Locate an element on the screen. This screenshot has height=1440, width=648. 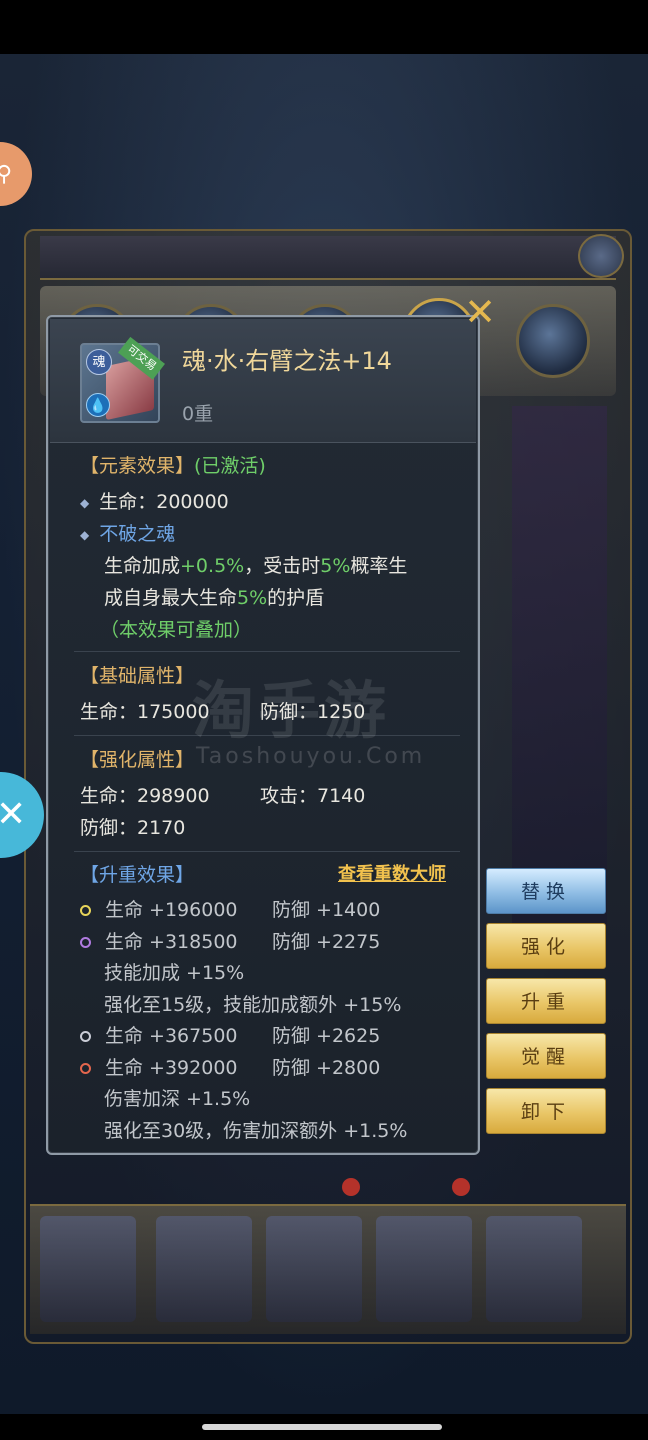
enhance-atk: 攻击：7140 is located at coordinates (313, 796).